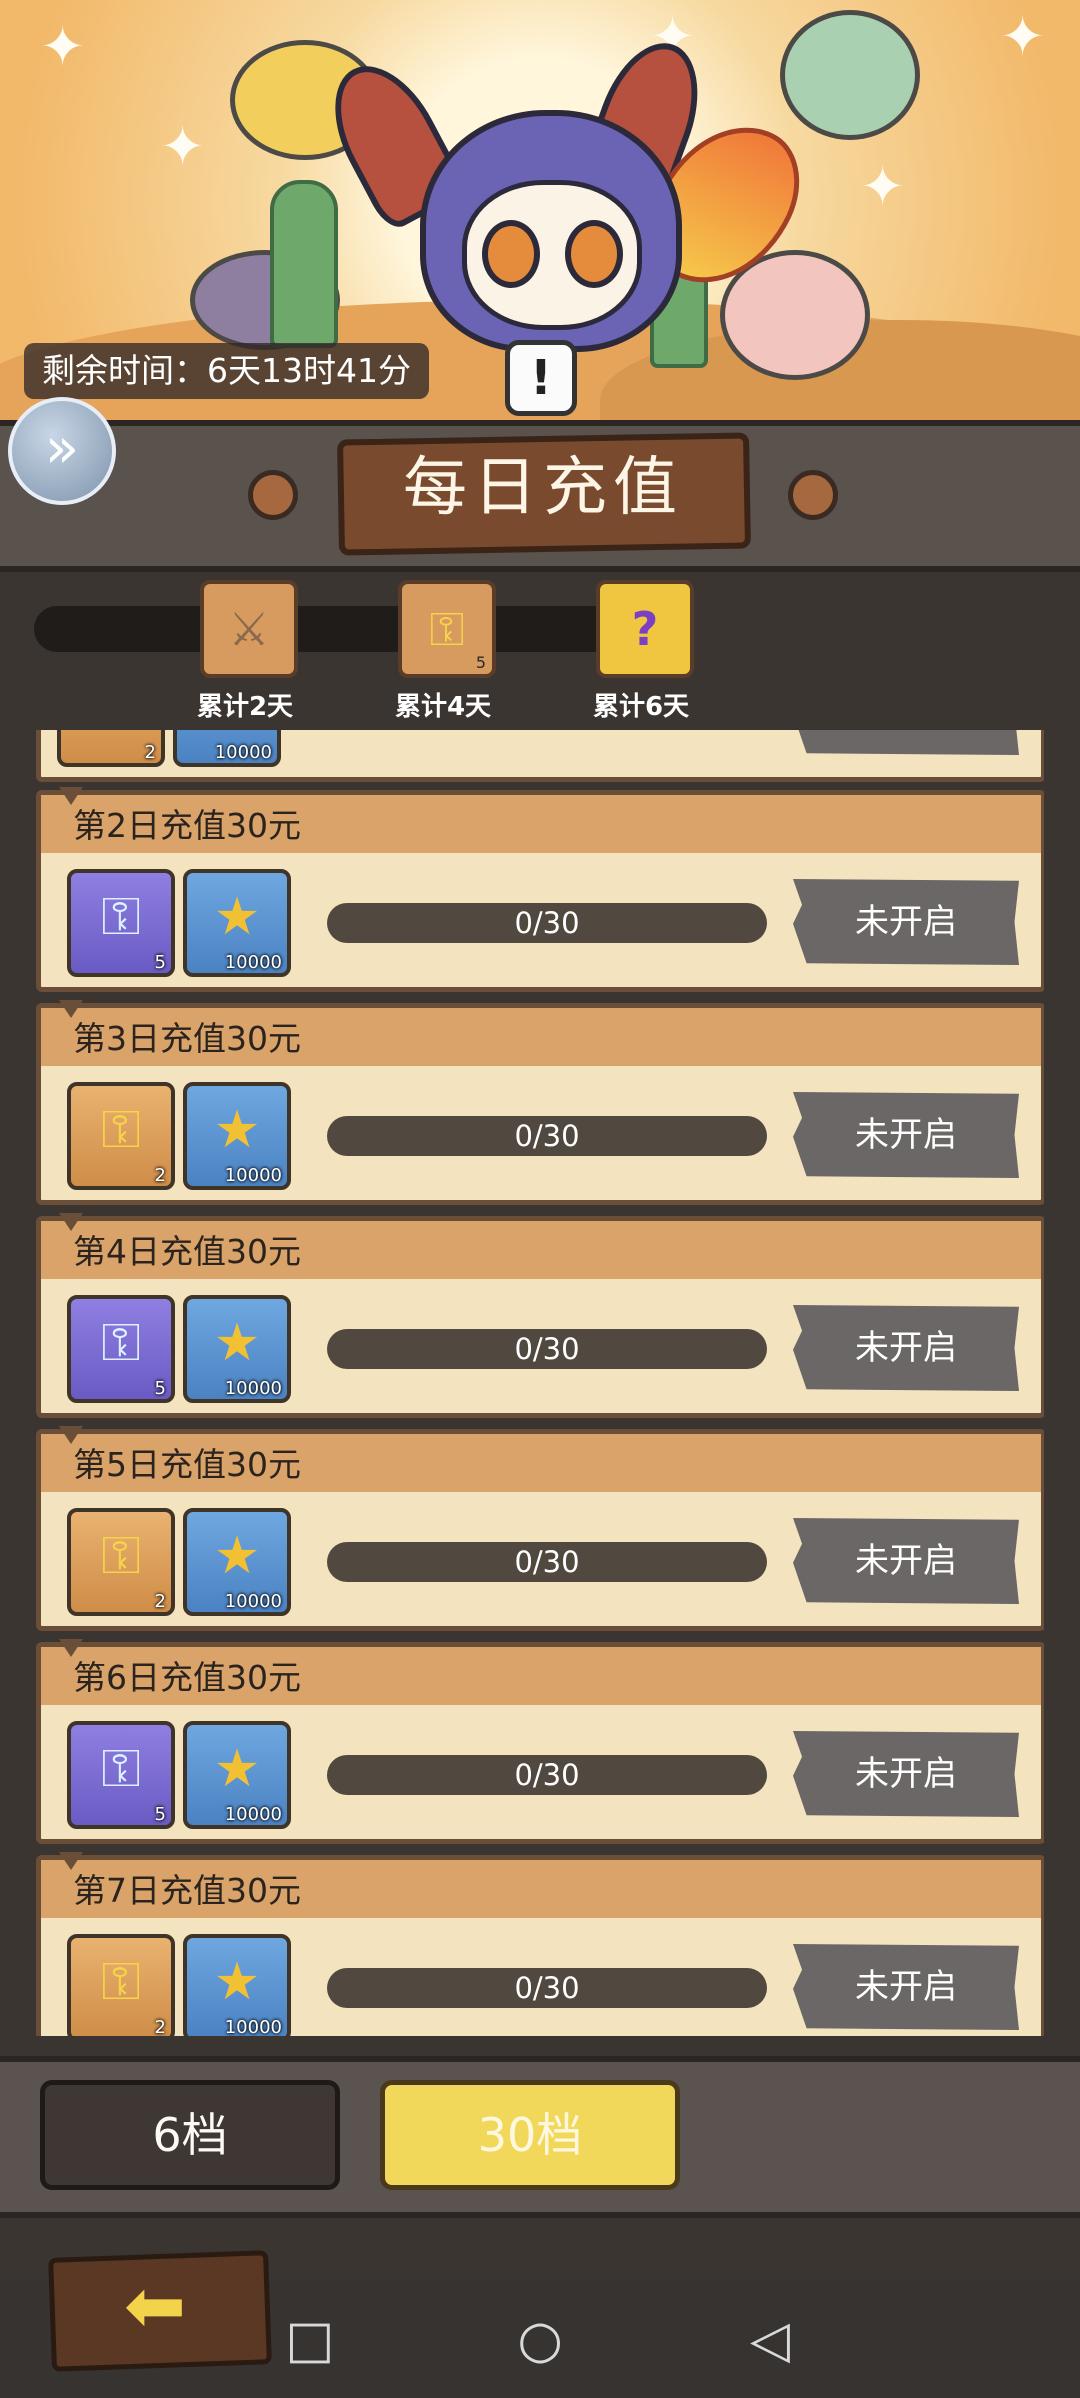 Image resolution: width=1080 pixels, height=2398 pixels. Describe the element at coordinates (541, 1037) in the screenshot. I see `day-card-header: 第3日充值30元` at that location.